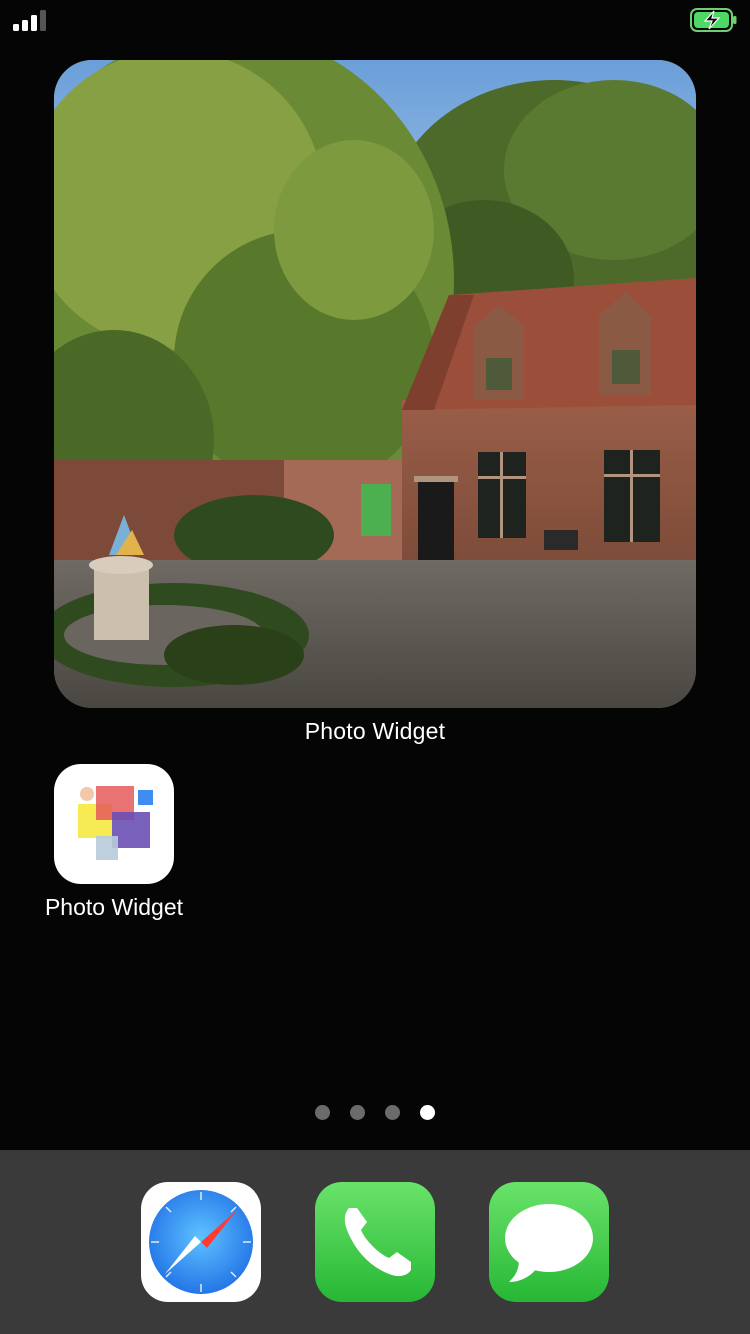 The width and height of the screenshot is (750, 1334). I want to click on photo-widget-logo-icon, so click(115, 823).